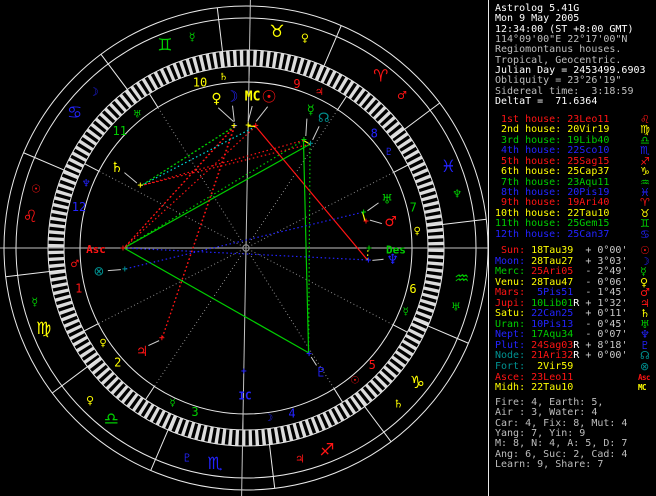 This screenshot has height=496, width=656. What do you see at coordinates (354, 381) in the screenshot?
I see `house-5-ruler-icon: ☉` at bounding box center [354, 381].